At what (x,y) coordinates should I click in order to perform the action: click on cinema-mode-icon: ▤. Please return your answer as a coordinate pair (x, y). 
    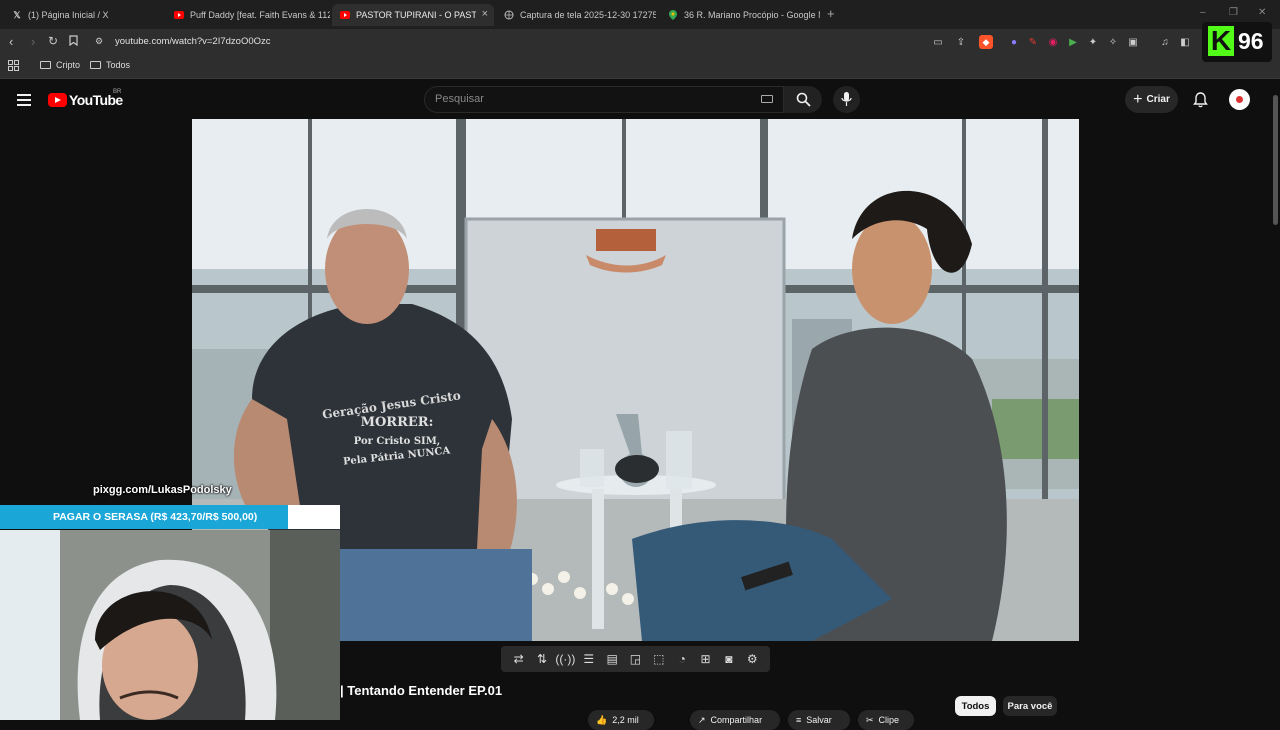
    Looking at the image, I should click on (612, 659).